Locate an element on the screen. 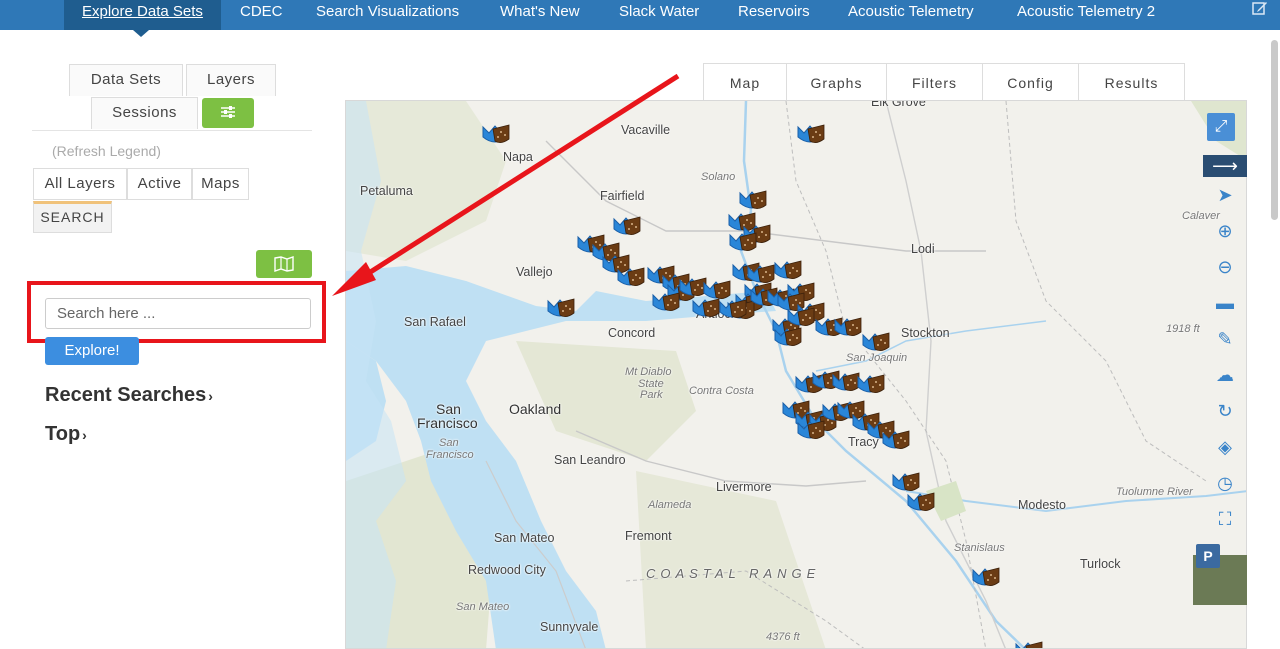 The image size is (1280, 649). map-view-button is located at coordinates (284, 264).